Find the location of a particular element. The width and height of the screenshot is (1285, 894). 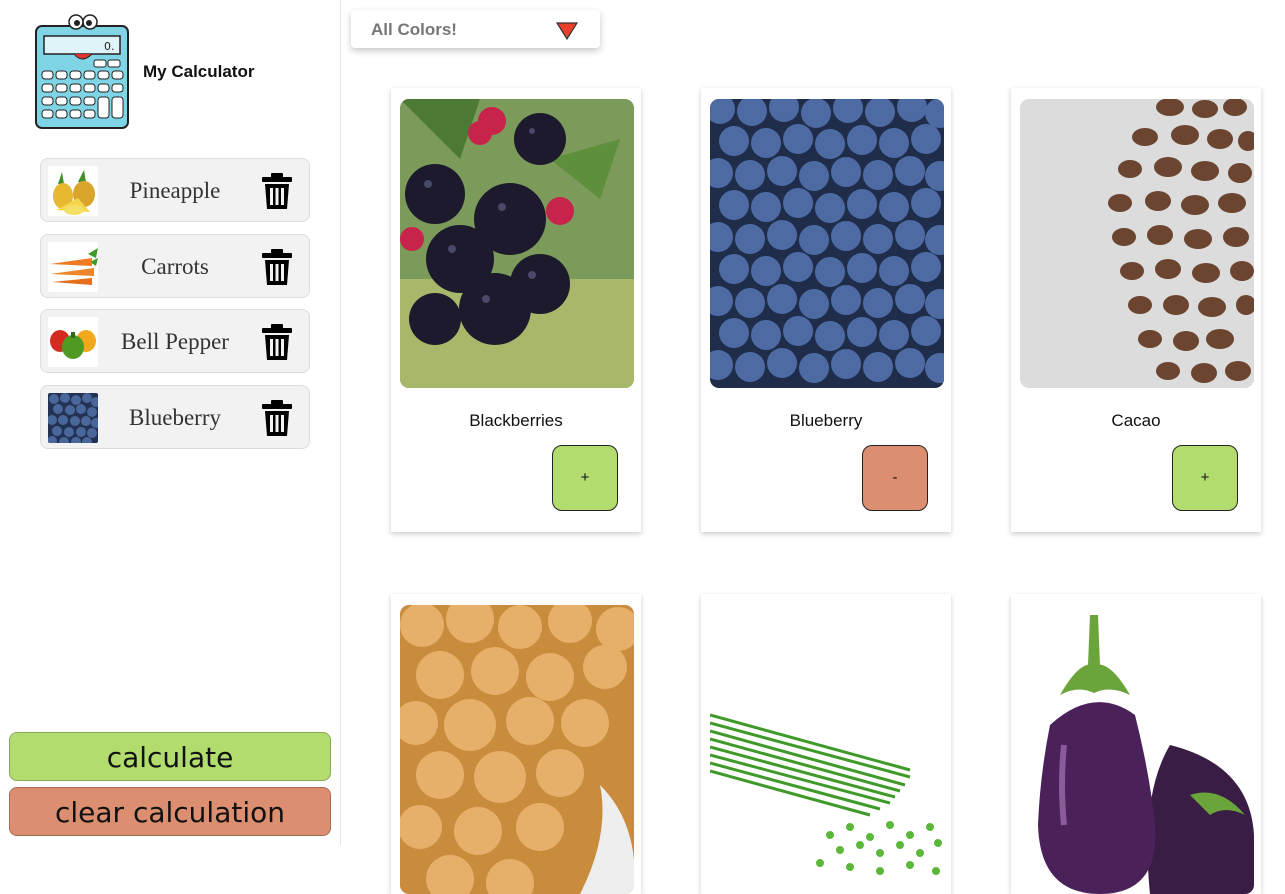

blueberry-image is located at coordinates (827, 243).